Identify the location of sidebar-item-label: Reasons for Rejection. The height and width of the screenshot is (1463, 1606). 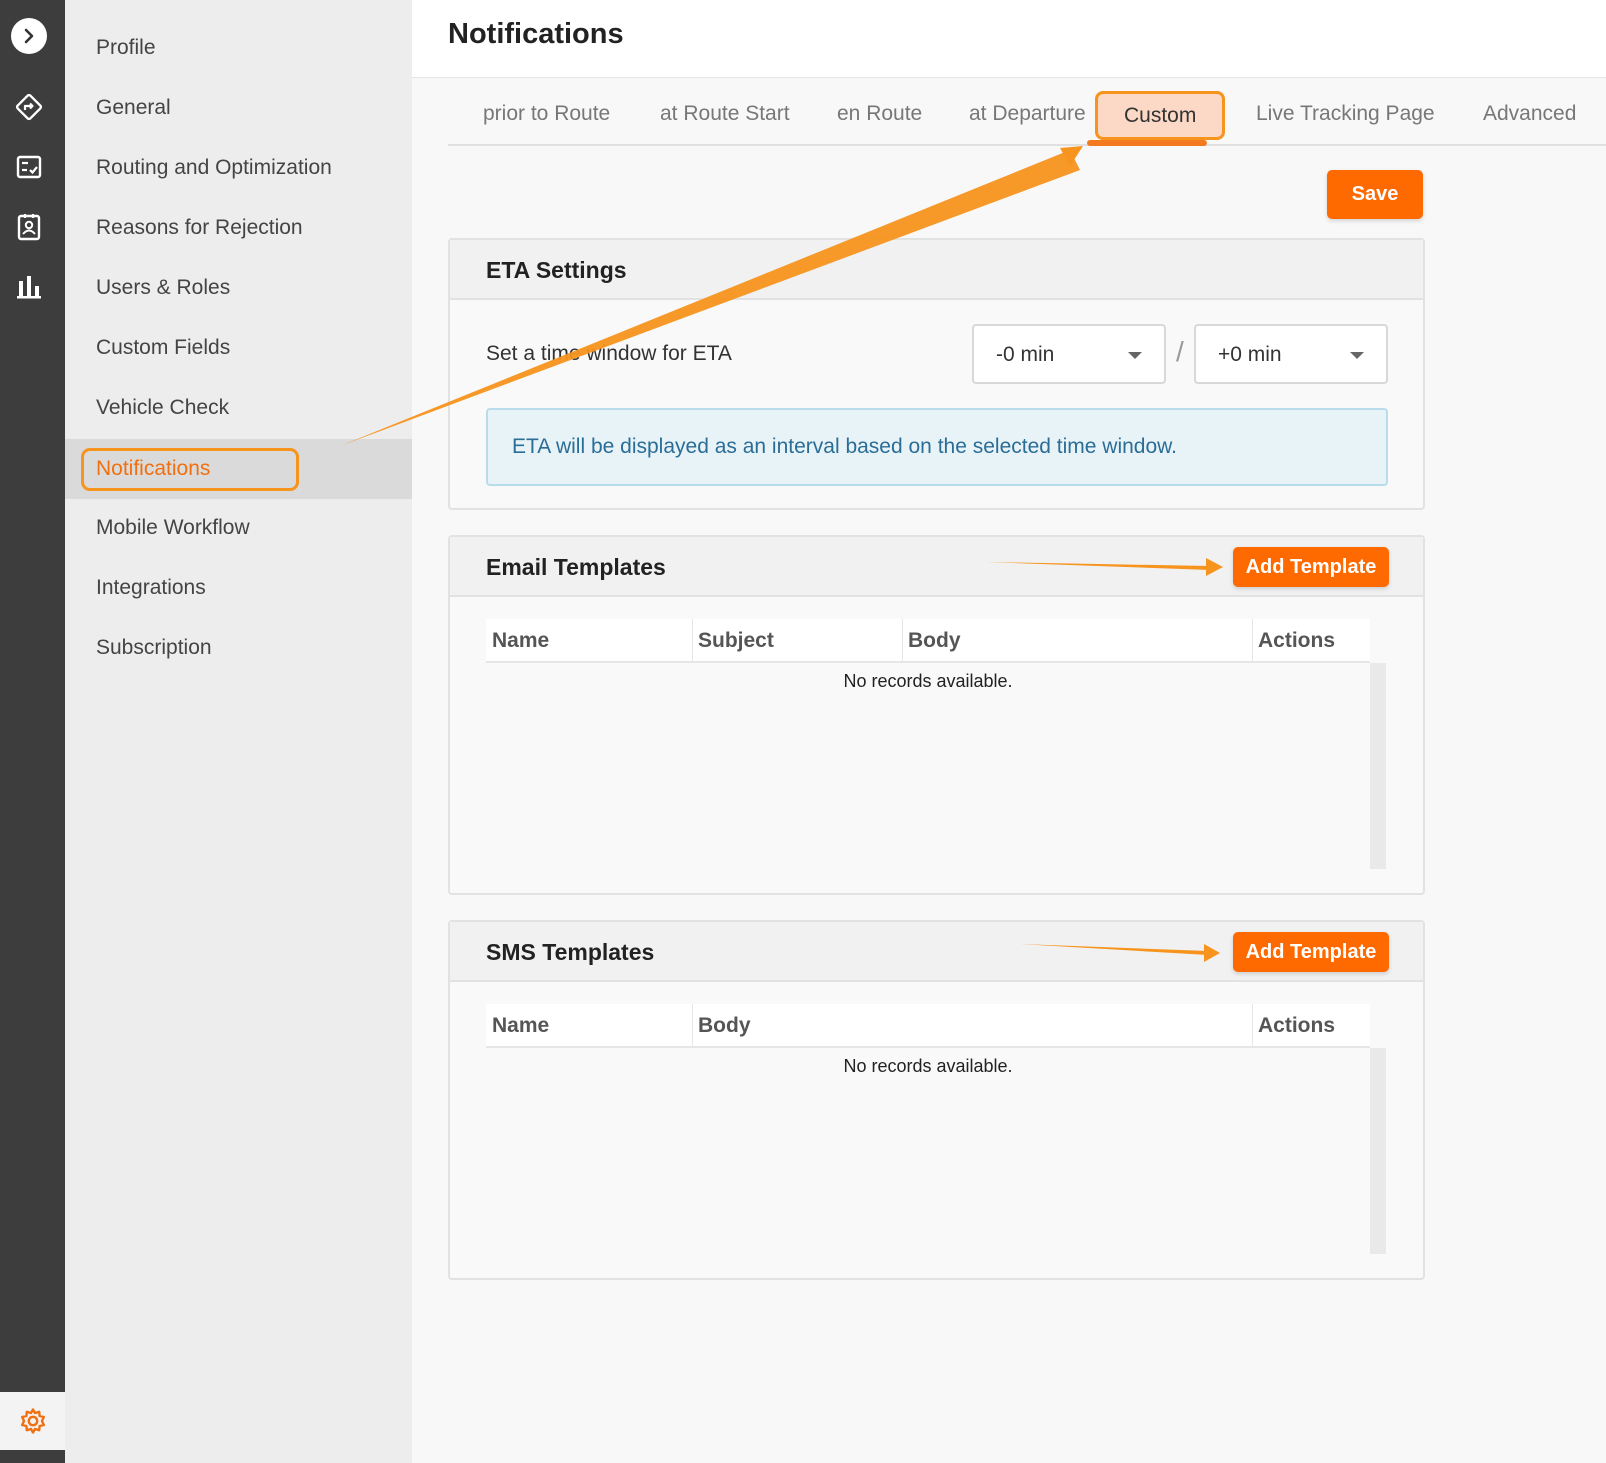
(199, 227).